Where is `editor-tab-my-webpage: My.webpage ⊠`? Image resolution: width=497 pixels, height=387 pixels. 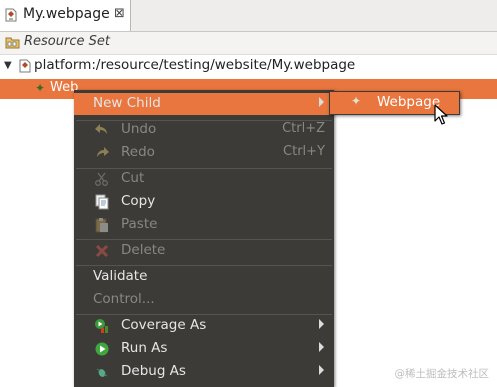
editor-tab-my-webpage: My.webpage ⊠ is located at coordinates (65, 15).